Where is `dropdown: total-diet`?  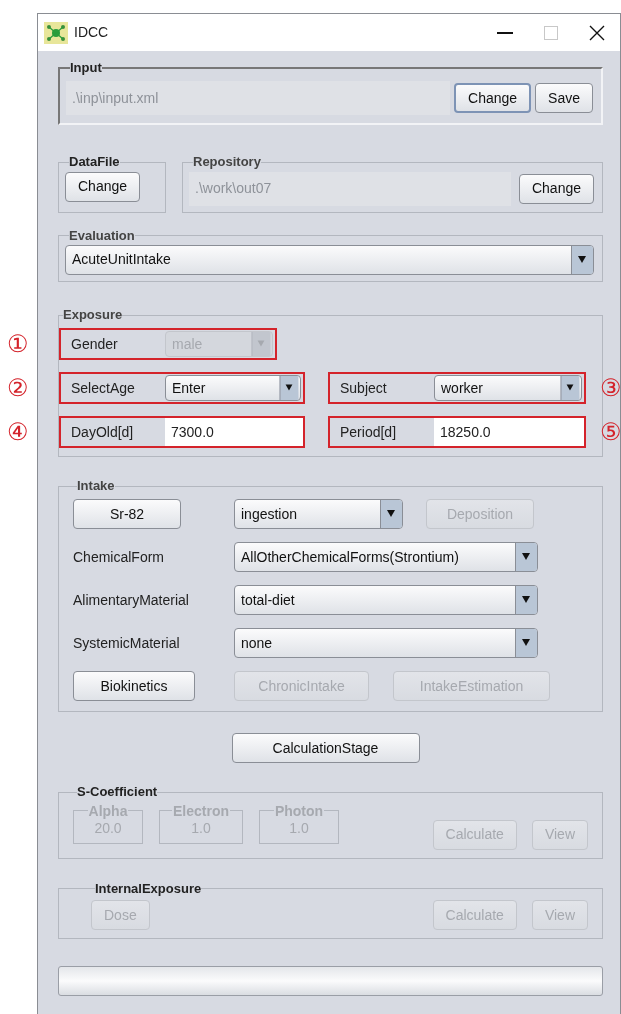
dropdown: total-diet is located at coordinates (386, 600).